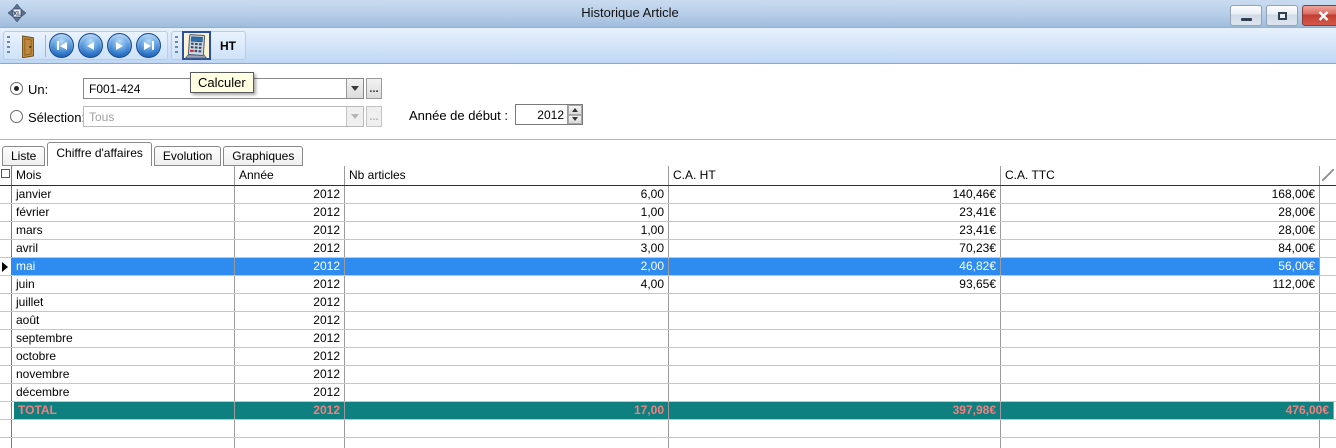 This screenshot has height=448, width=1336. What do you see at coordinates (1167, 410) in the screenshot?
I see `cell-ca-ttc: 476,00€` at bounding box center [1167, 410].